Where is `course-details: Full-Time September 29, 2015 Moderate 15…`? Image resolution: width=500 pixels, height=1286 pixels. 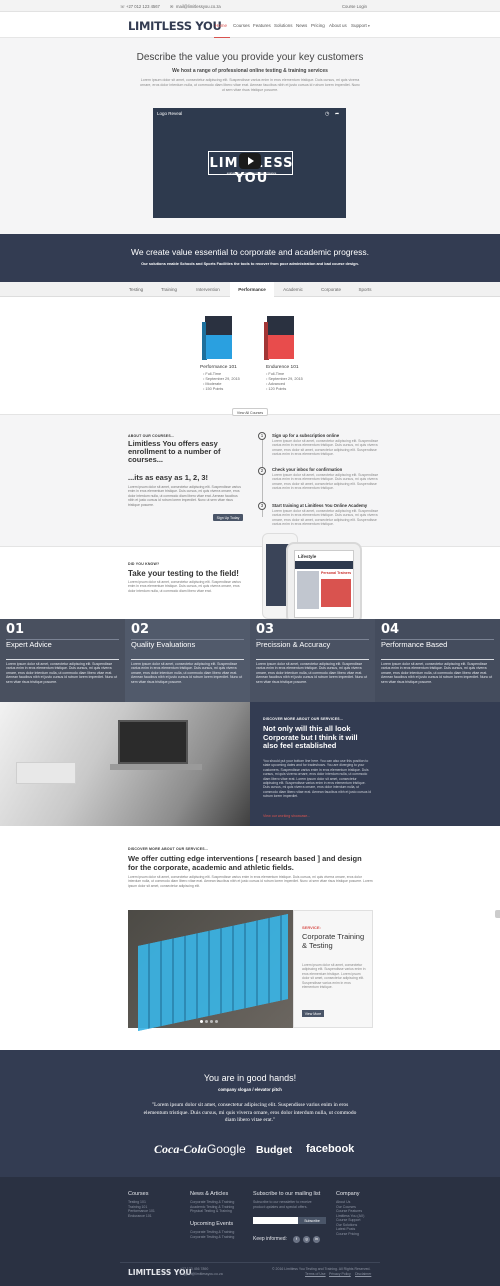
course-details: Full-Time September 29, 2015 Moderate 15… is located at coordinates (221, 382).